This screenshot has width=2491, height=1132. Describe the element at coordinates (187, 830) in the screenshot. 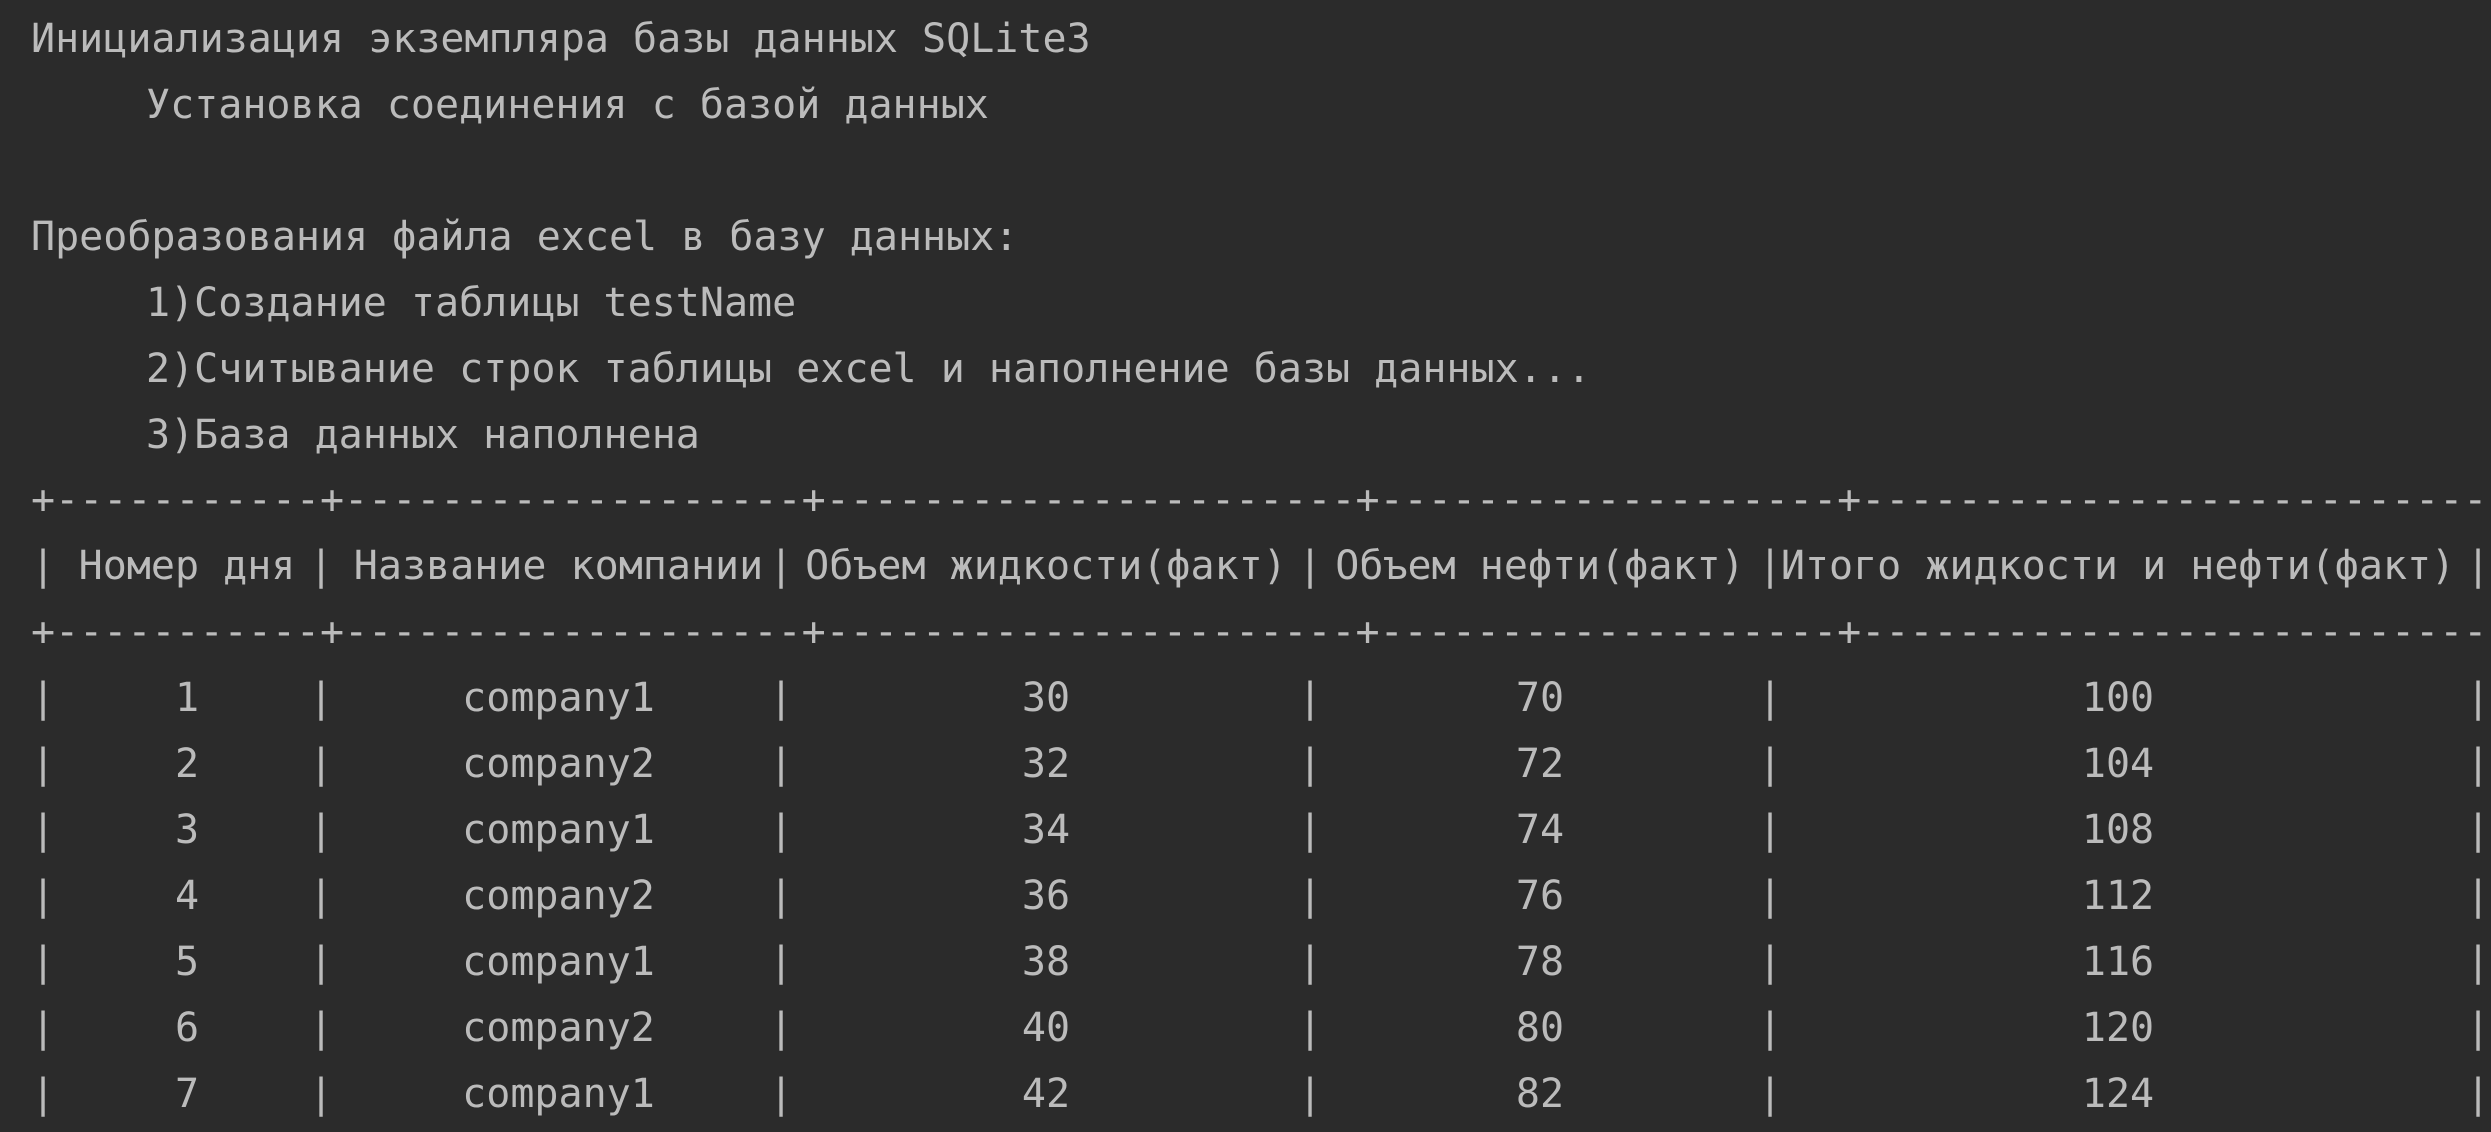

I see `cell-day-number: 3` at that location.